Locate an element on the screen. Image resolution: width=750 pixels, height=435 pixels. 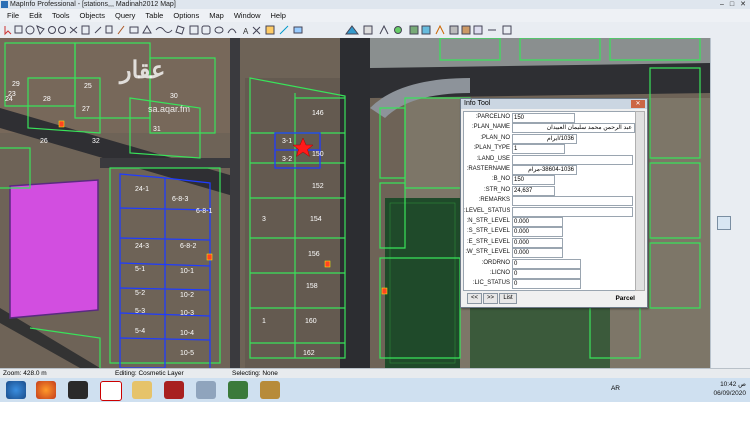
info-tool-title: Info Tool is located at coordinates (477, 103).